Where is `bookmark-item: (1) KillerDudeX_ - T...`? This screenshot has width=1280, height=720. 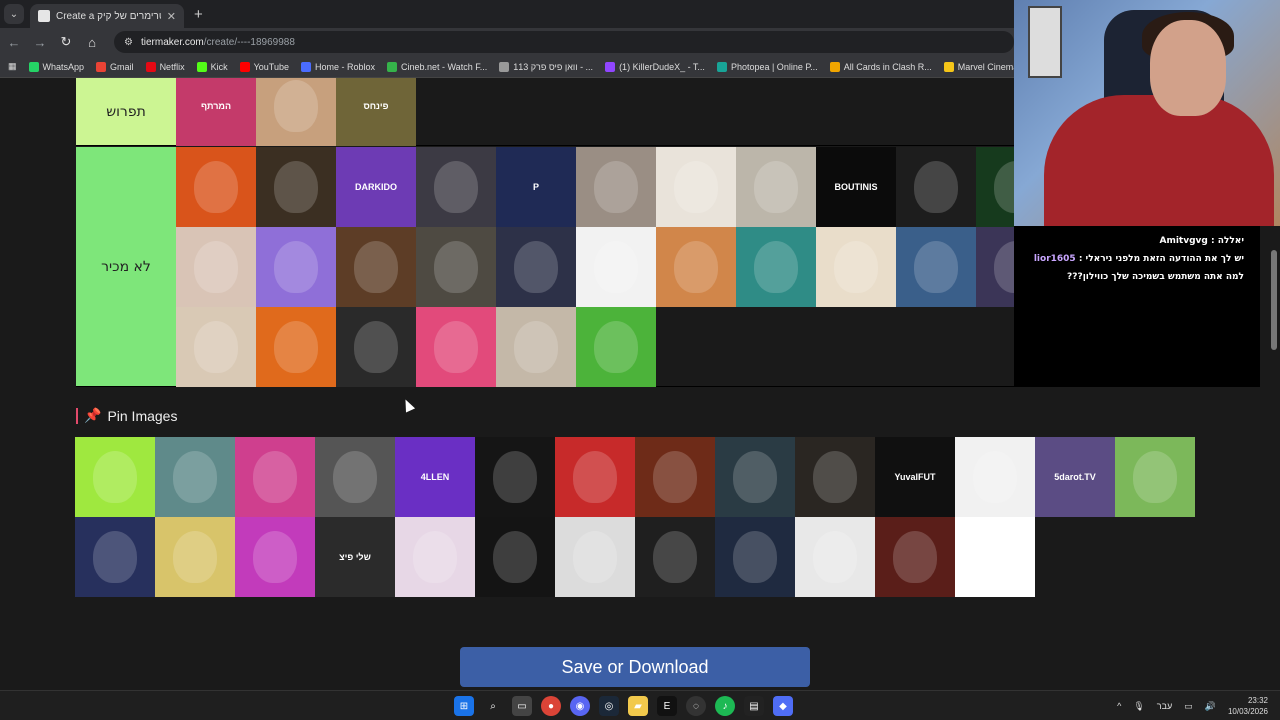
bookmark-item: (1) KillerDudeX_ - T... is located at coordinates (655, 66).